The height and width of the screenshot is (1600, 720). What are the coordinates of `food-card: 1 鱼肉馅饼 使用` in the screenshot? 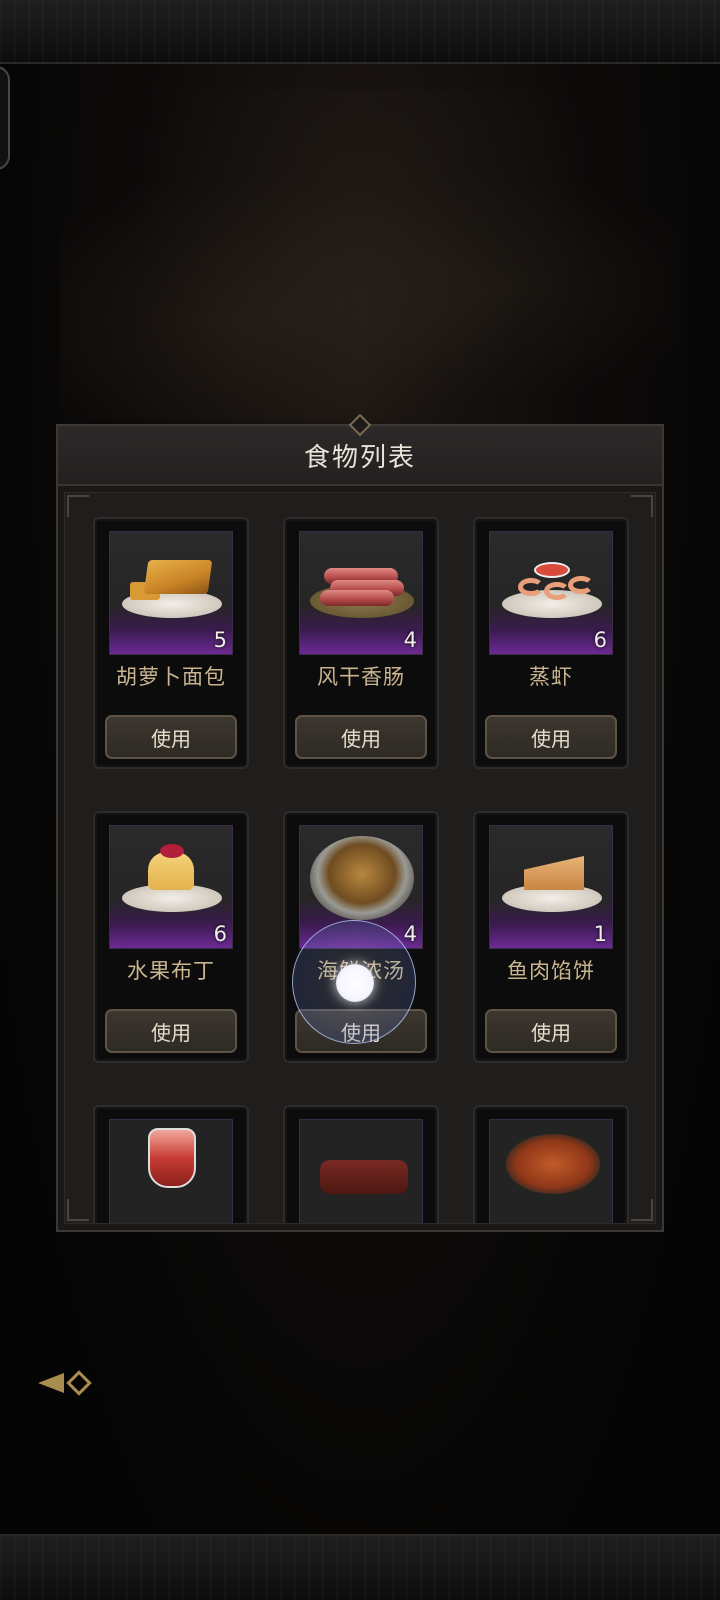 It's located at (551, 937).